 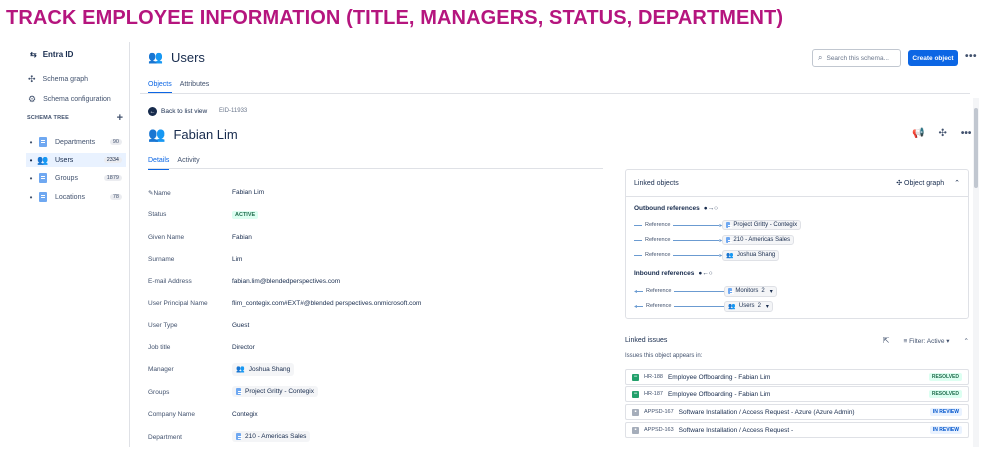 I want to click on field-label-groups: Groups, so click(x=159, y=392).